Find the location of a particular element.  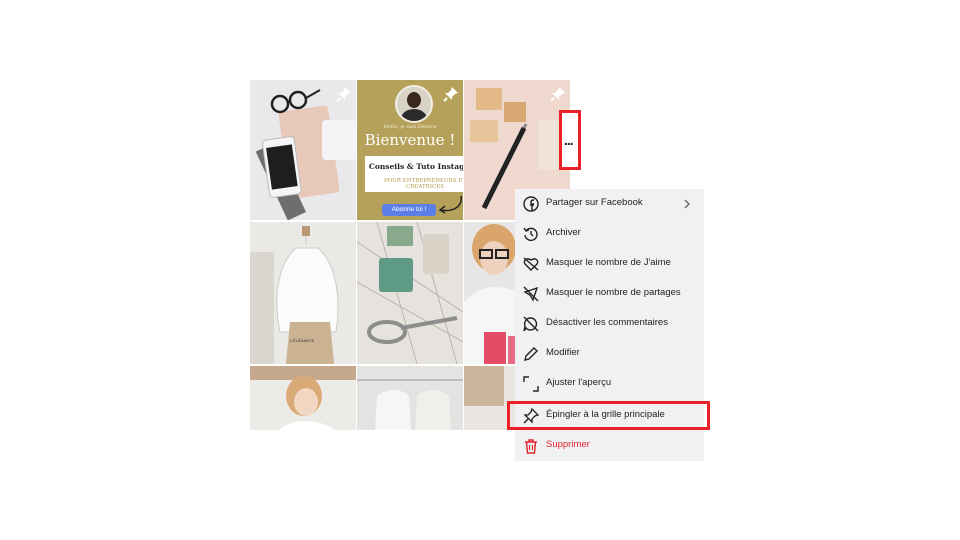

woman-reading-photo is located at coordinates (303, 398).